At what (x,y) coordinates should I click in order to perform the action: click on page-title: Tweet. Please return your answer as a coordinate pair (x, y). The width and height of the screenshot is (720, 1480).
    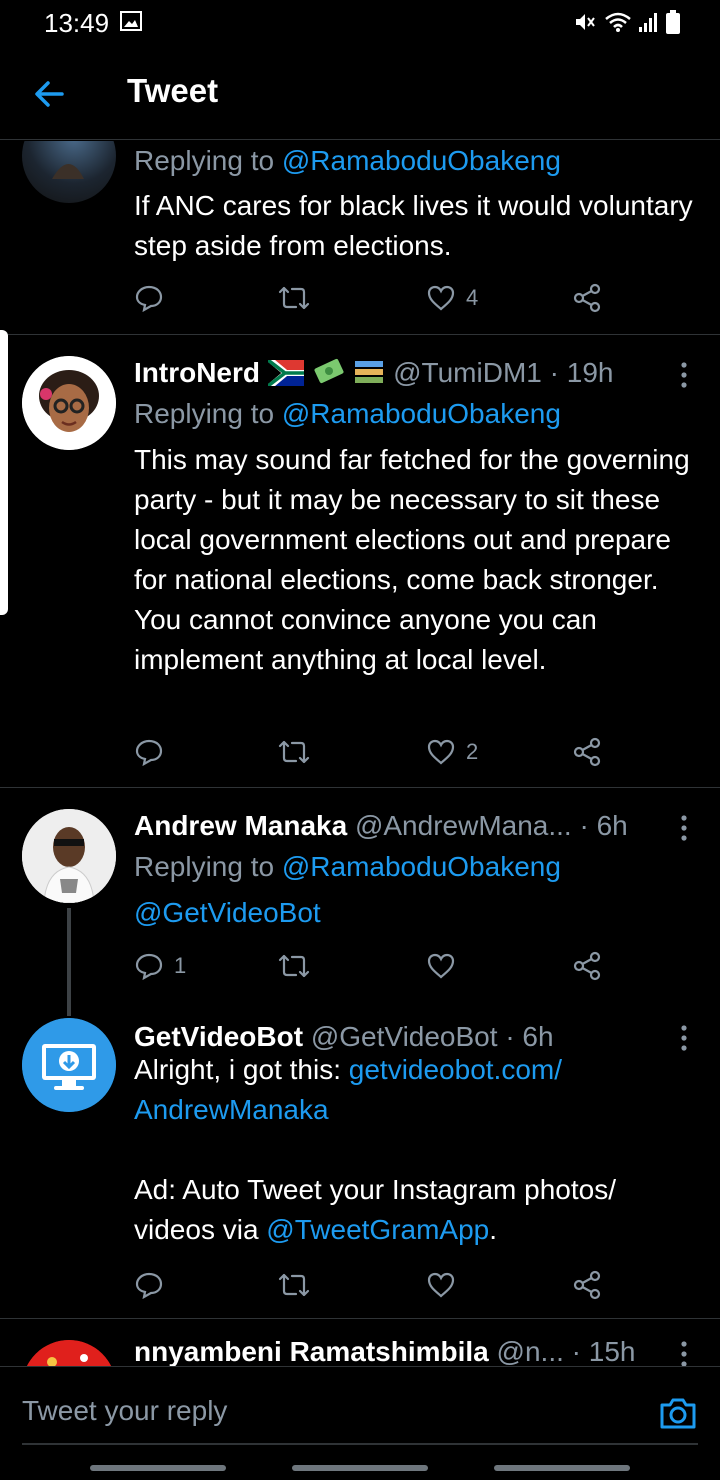
    Looking at the image, I should click on (173, 90).